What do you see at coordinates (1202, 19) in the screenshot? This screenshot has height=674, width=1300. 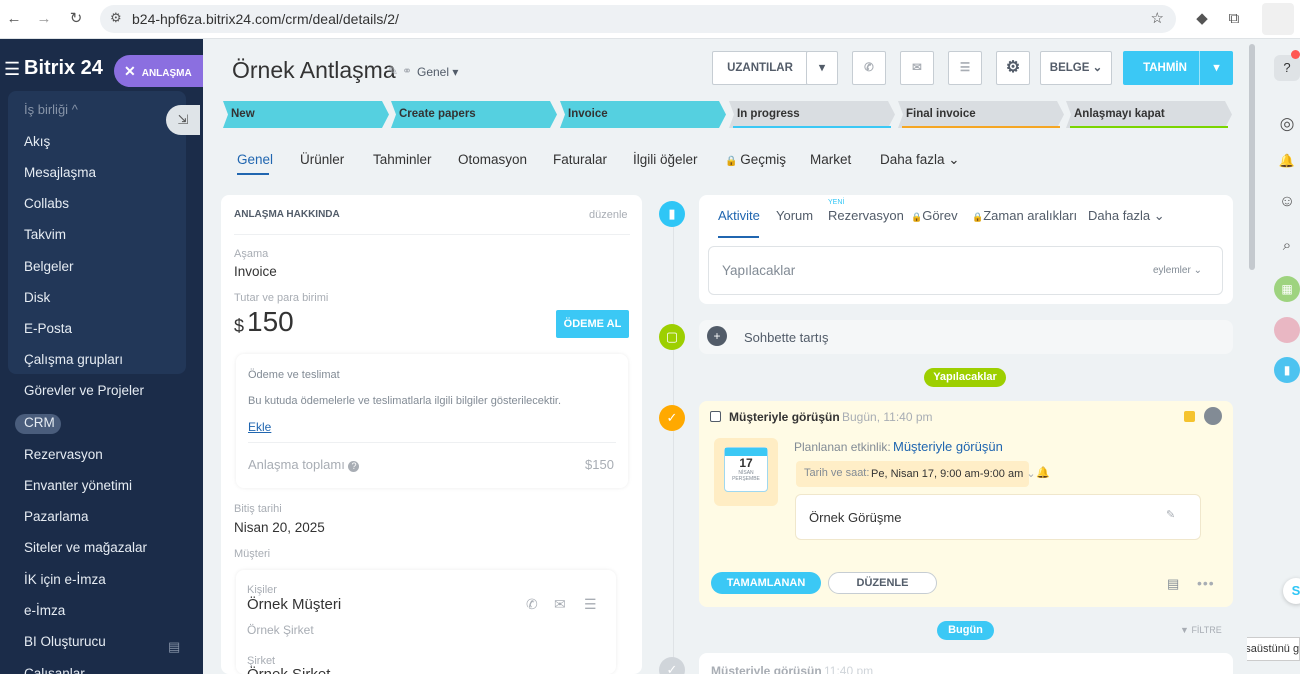 I see `extension-icon: ◆` at bounding box center [1202, 19].